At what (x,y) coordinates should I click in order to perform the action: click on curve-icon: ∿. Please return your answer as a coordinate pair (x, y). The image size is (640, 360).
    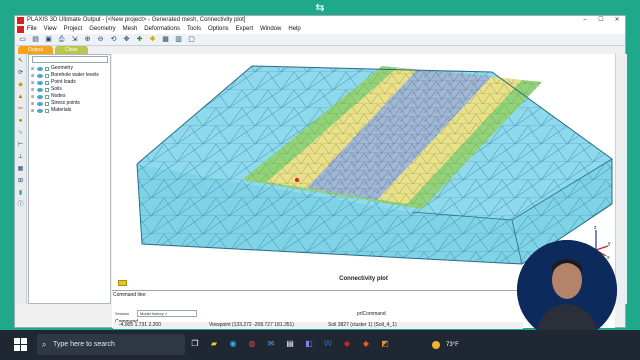
    Looking at the image, I should click on (20, 133).